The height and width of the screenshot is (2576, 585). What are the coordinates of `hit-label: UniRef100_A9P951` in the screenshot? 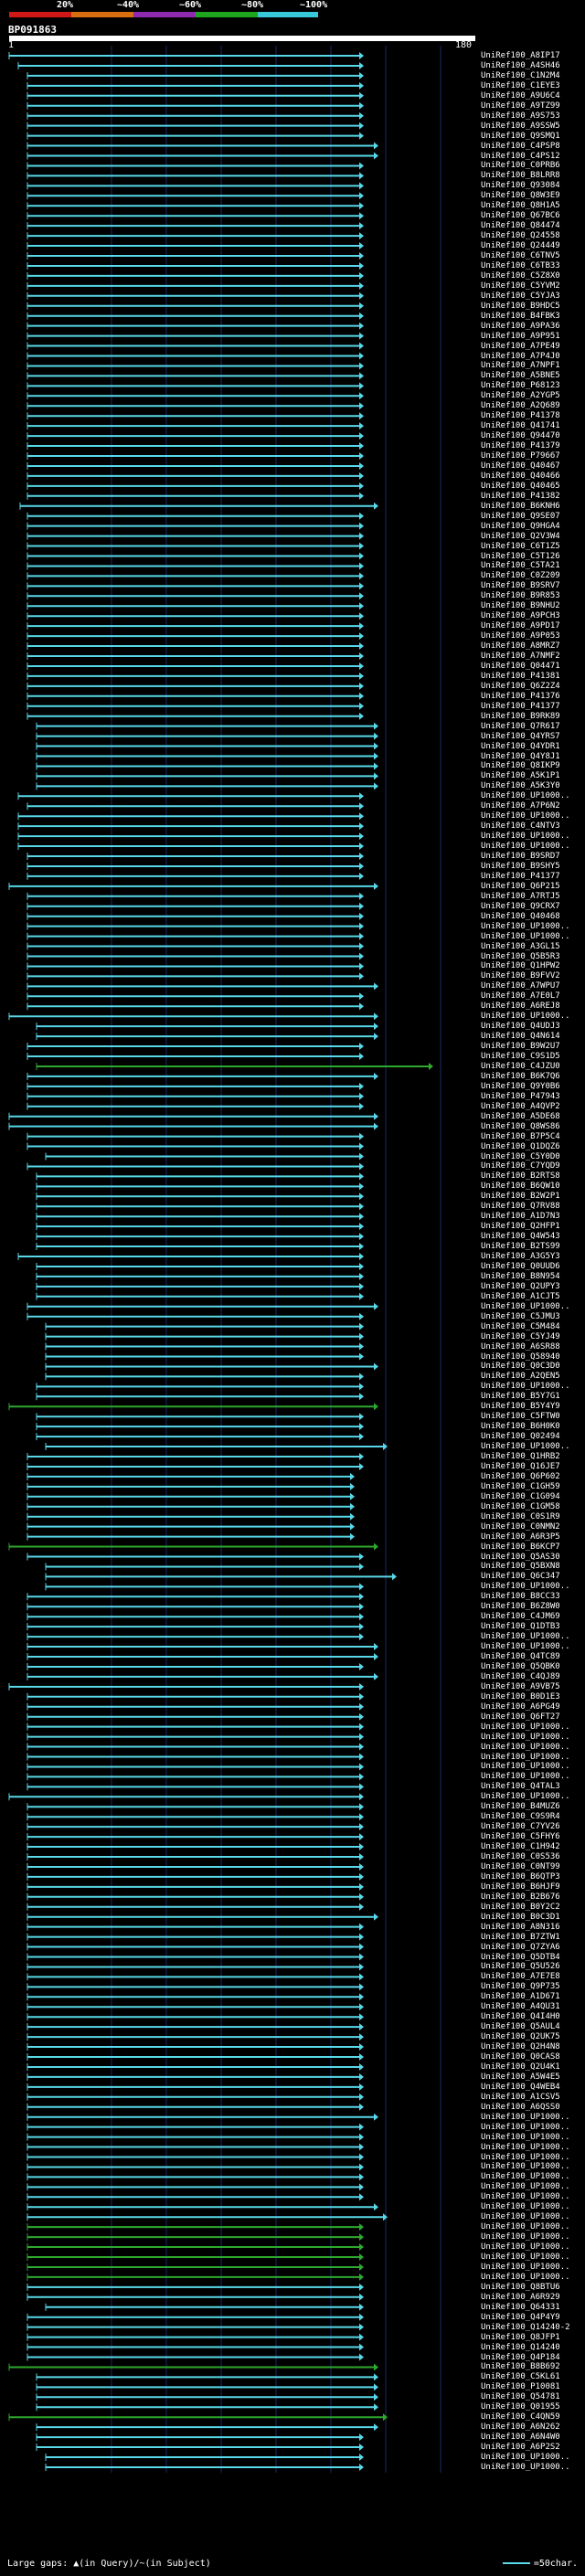 It's located at (520, 336).